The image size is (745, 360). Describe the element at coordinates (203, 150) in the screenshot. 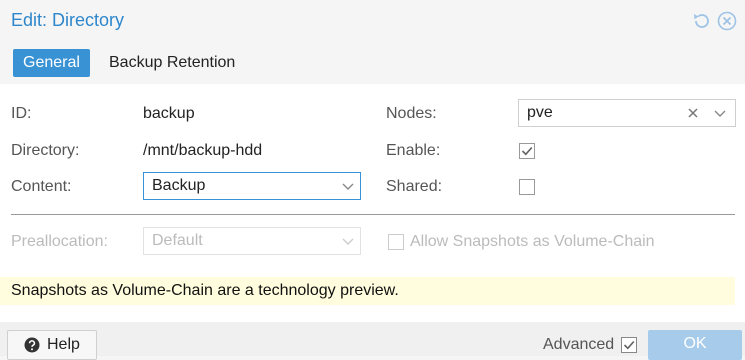

I see `directory-value: /mnt/backup-hdd` at that location.